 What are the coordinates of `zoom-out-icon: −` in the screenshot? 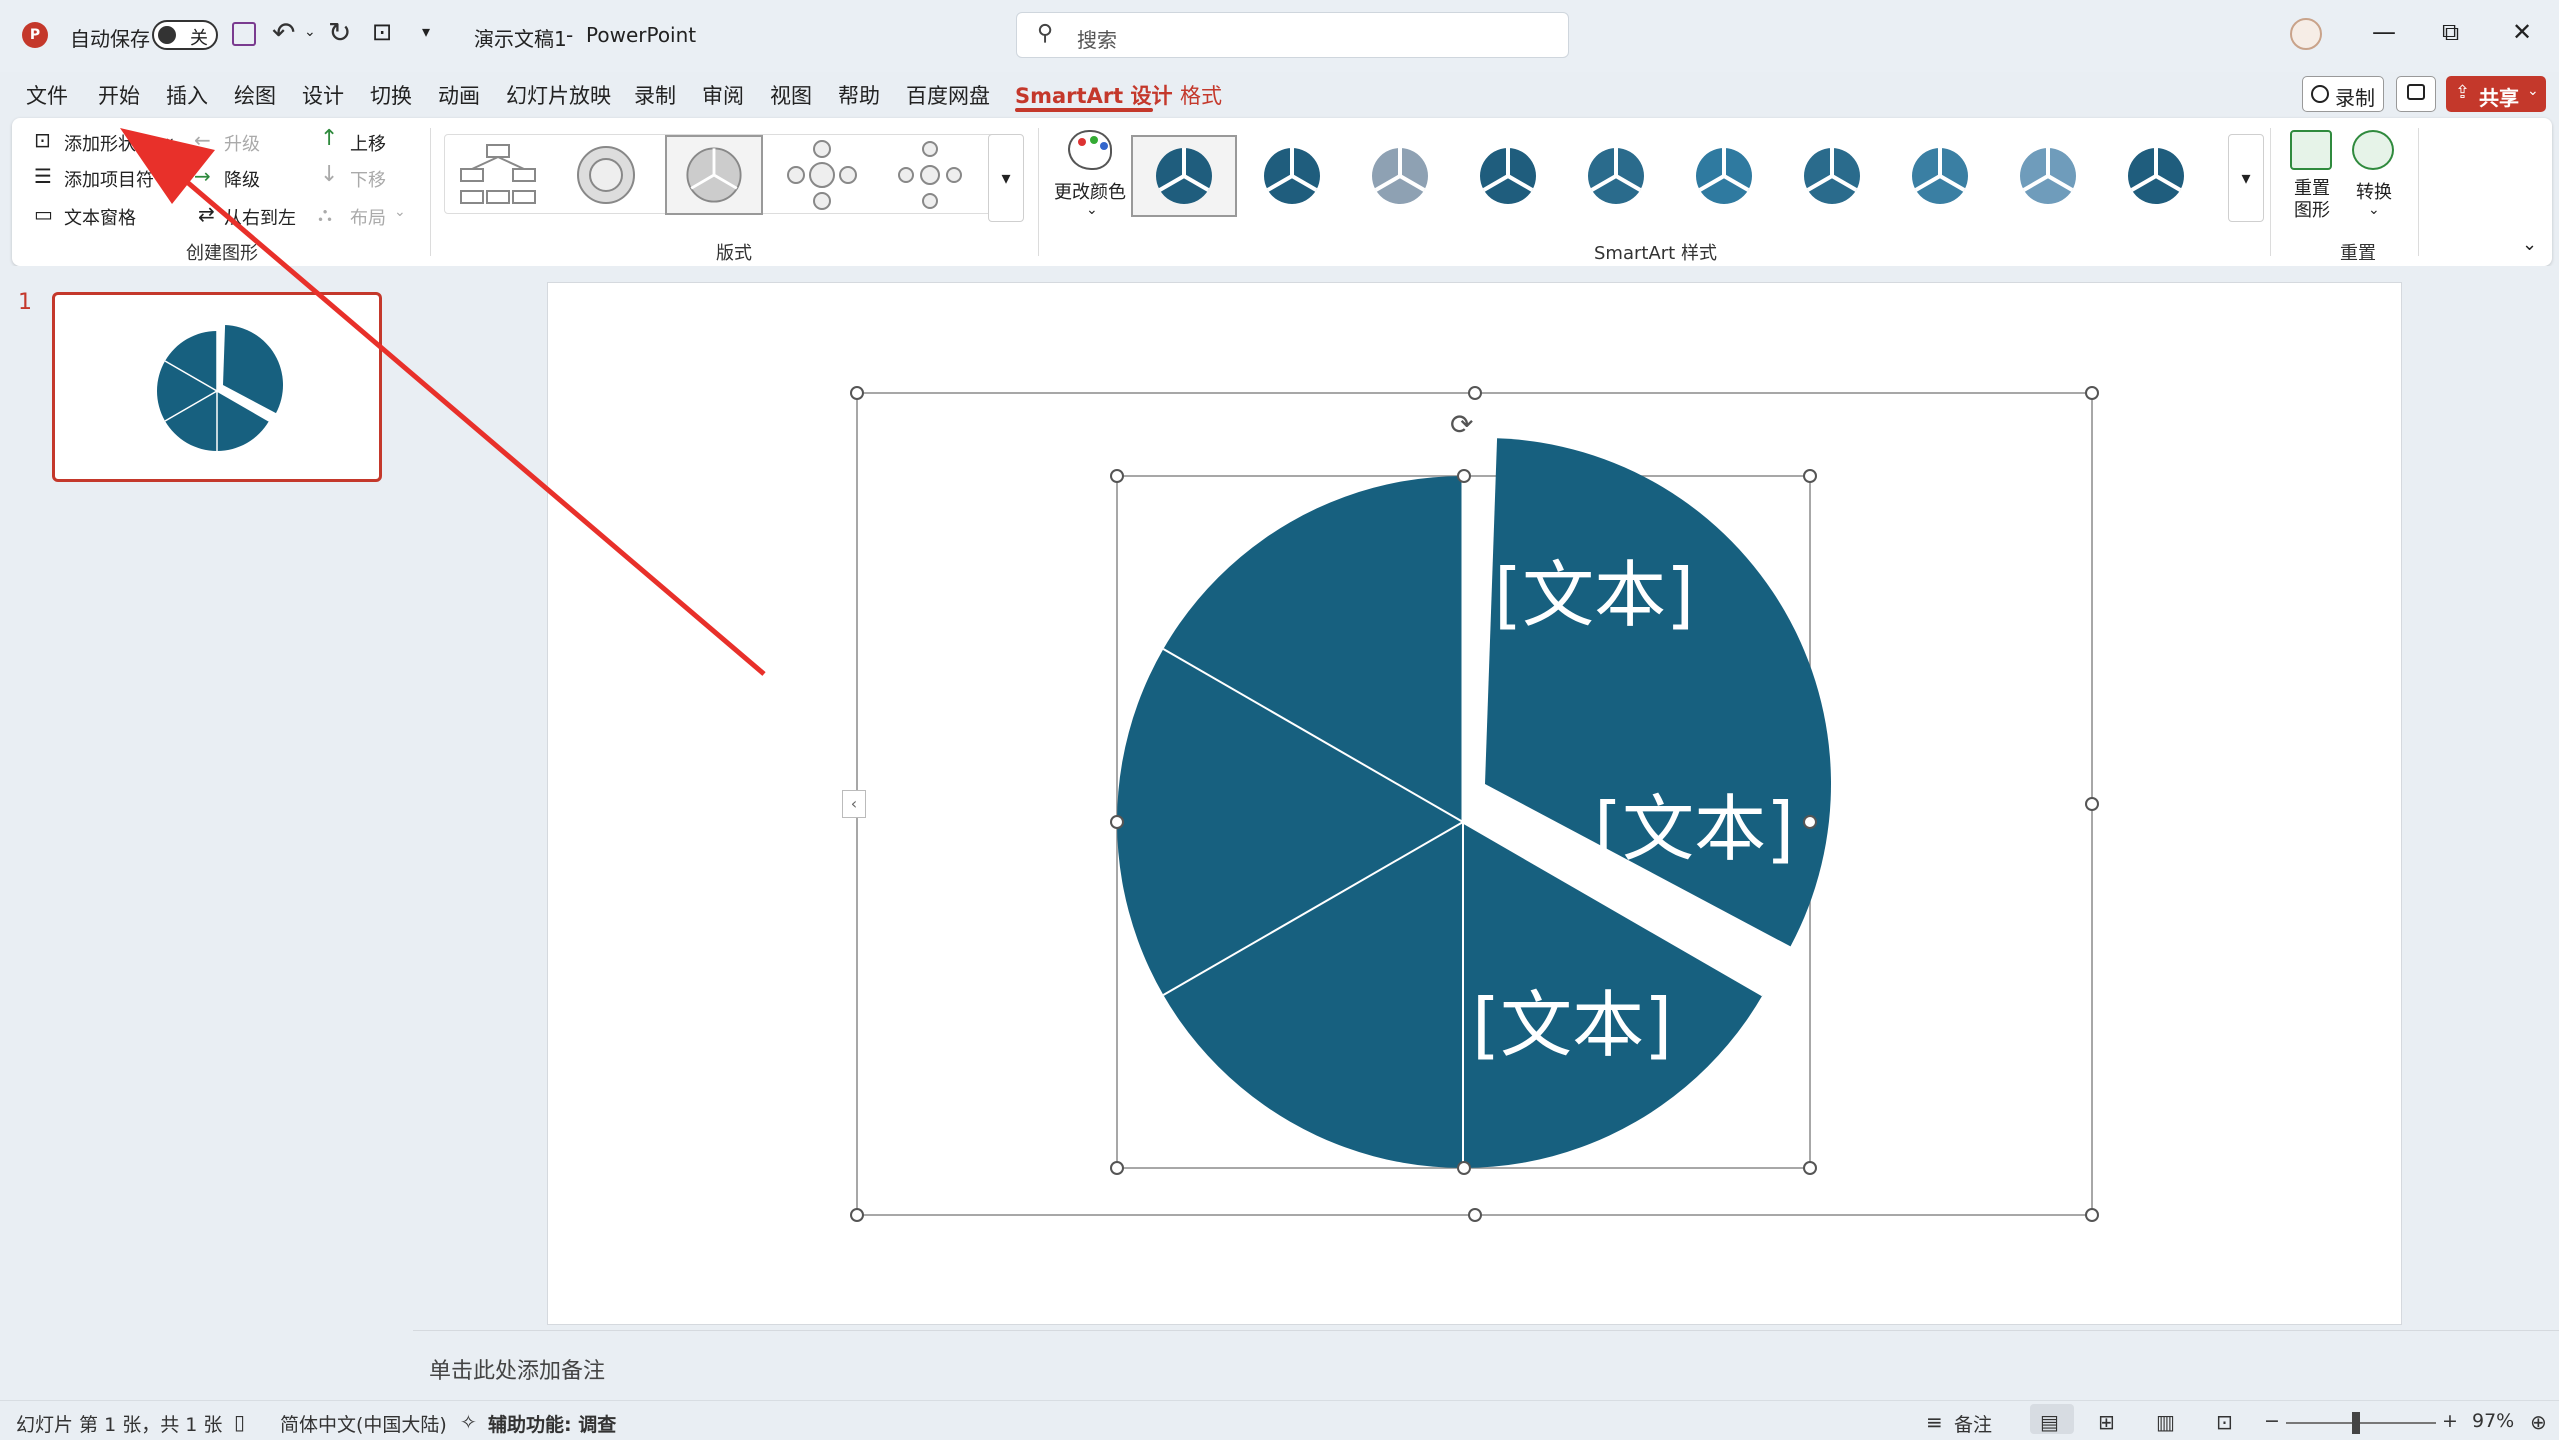 It's located at (2272, 1421).